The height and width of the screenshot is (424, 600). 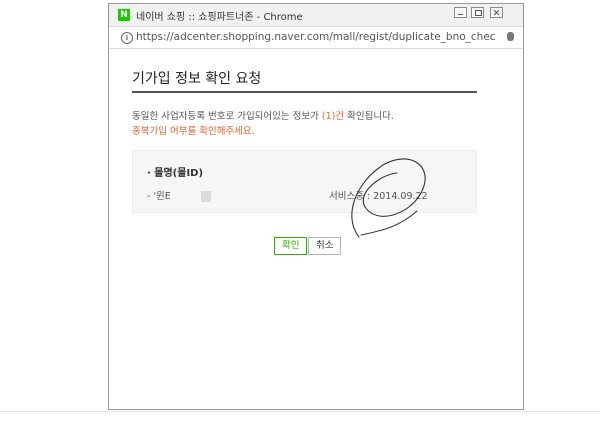 What do you see at coordinates (304, 92) in the screenshot?
I see `title-divider` at bounding box center [304, 92].